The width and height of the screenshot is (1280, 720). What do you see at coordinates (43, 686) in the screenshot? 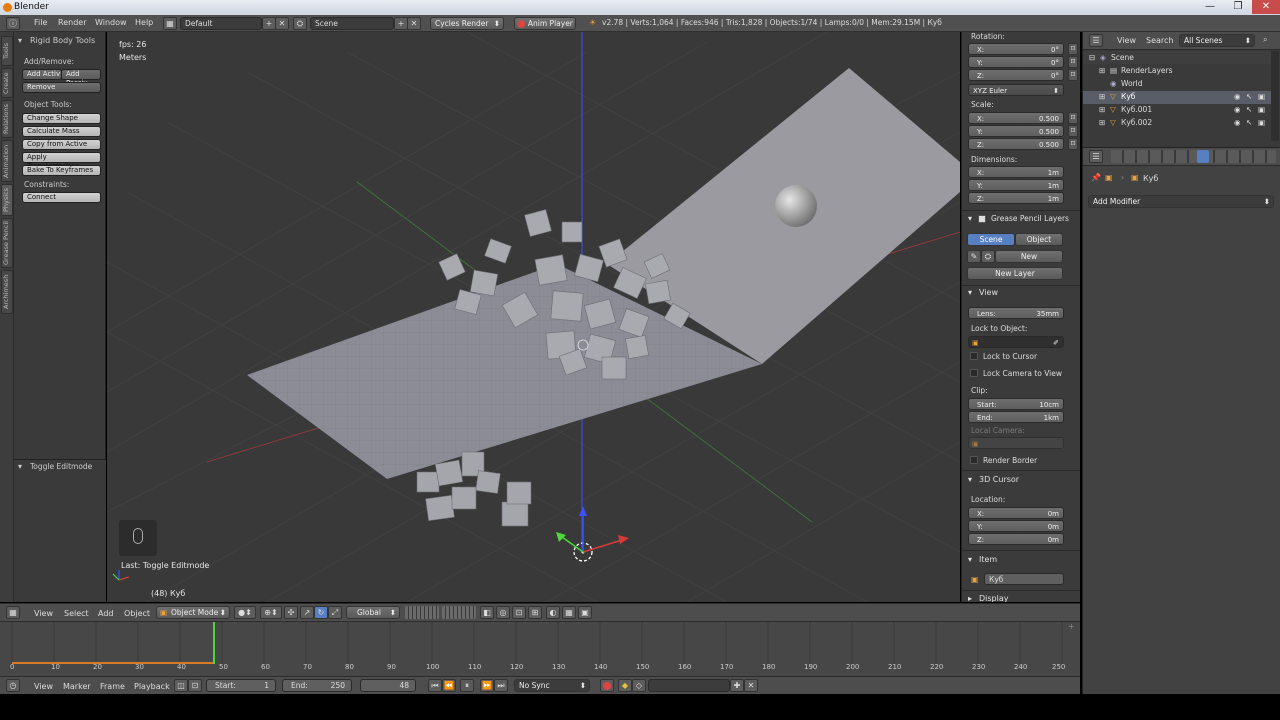
I see `timeline-view-menu: View` at bounding box center [43, 686].